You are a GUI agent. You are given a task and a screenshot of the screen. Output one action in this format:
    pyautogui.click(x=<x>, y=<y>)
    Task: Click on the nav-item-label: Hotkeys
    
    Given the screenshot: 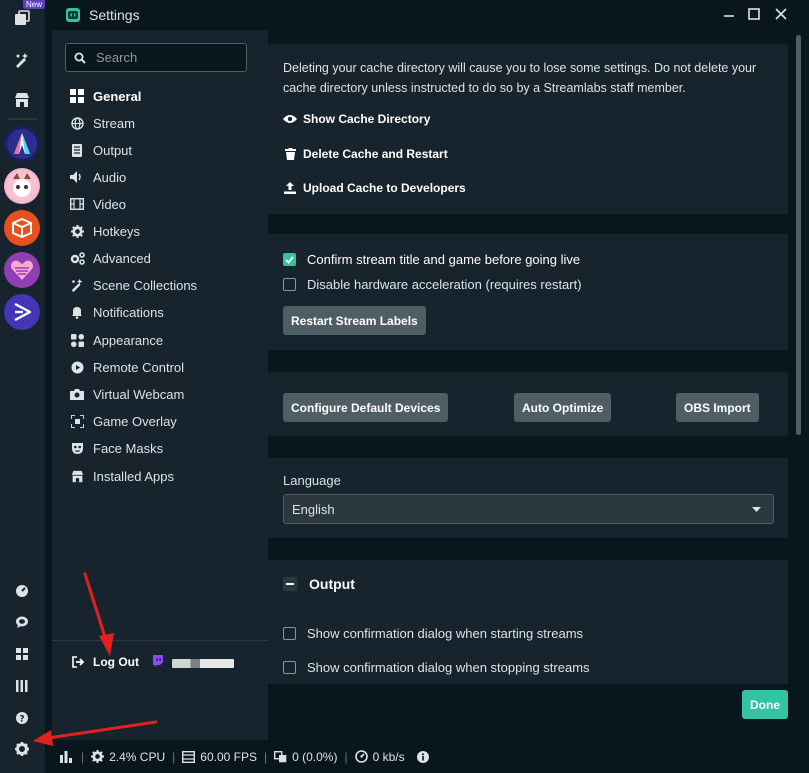 What is the action you would take?
    pyautogui.click(x=116, y=231)
    